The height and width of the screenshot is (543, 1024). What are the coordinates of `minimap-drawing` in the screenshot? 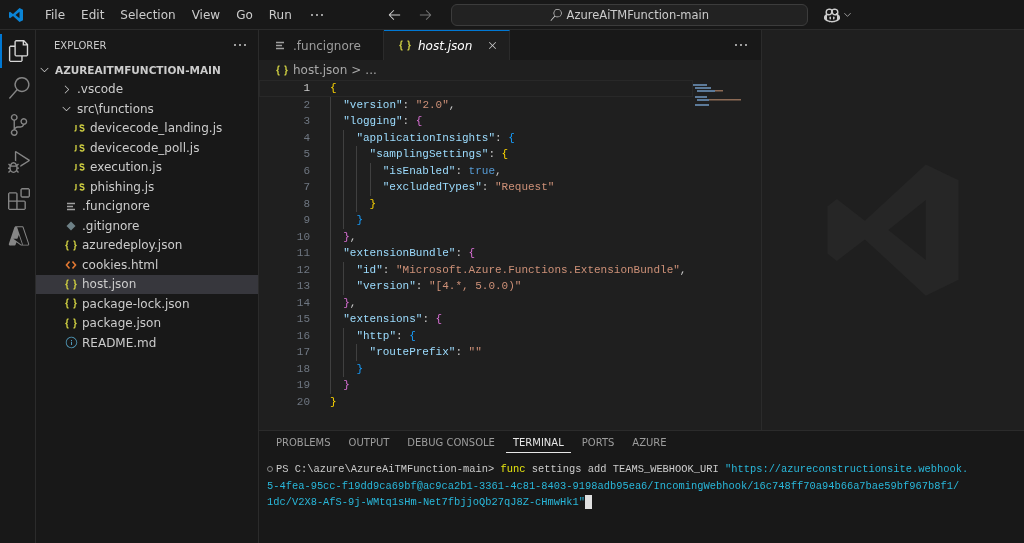 It's located at (717, 96).